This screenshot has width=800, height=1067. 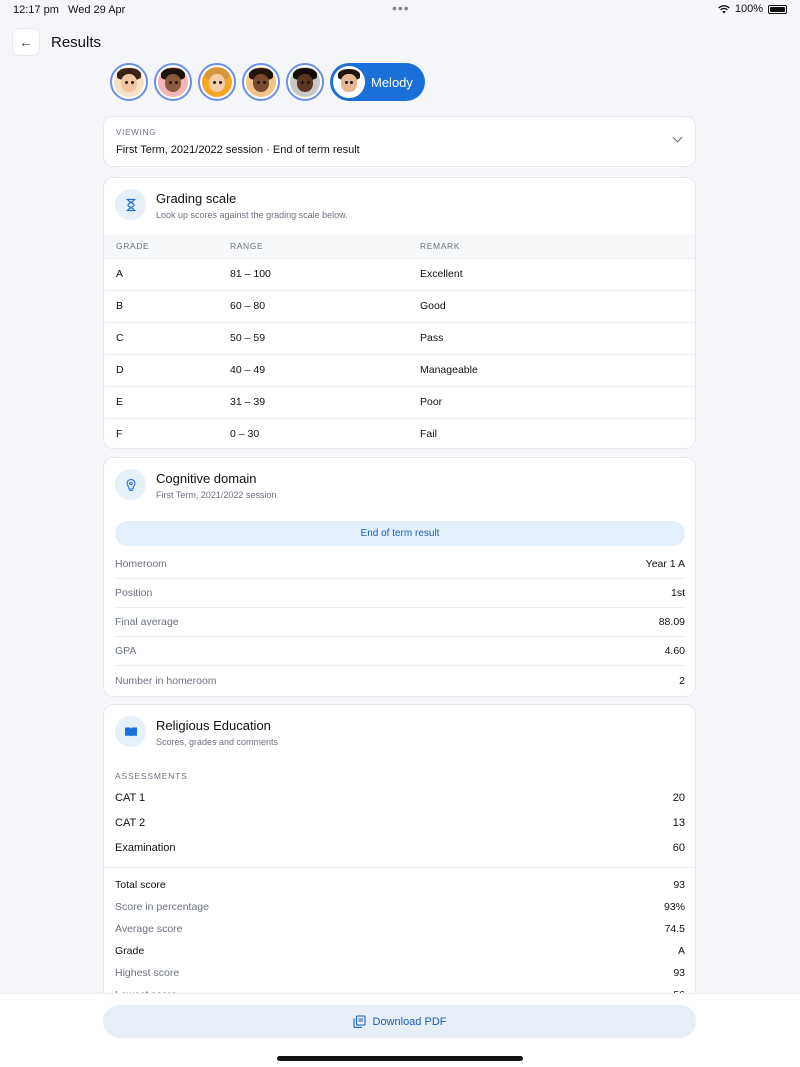 I want to click on download-pdf-label: Download PDF, so click(x=409, y=1021).